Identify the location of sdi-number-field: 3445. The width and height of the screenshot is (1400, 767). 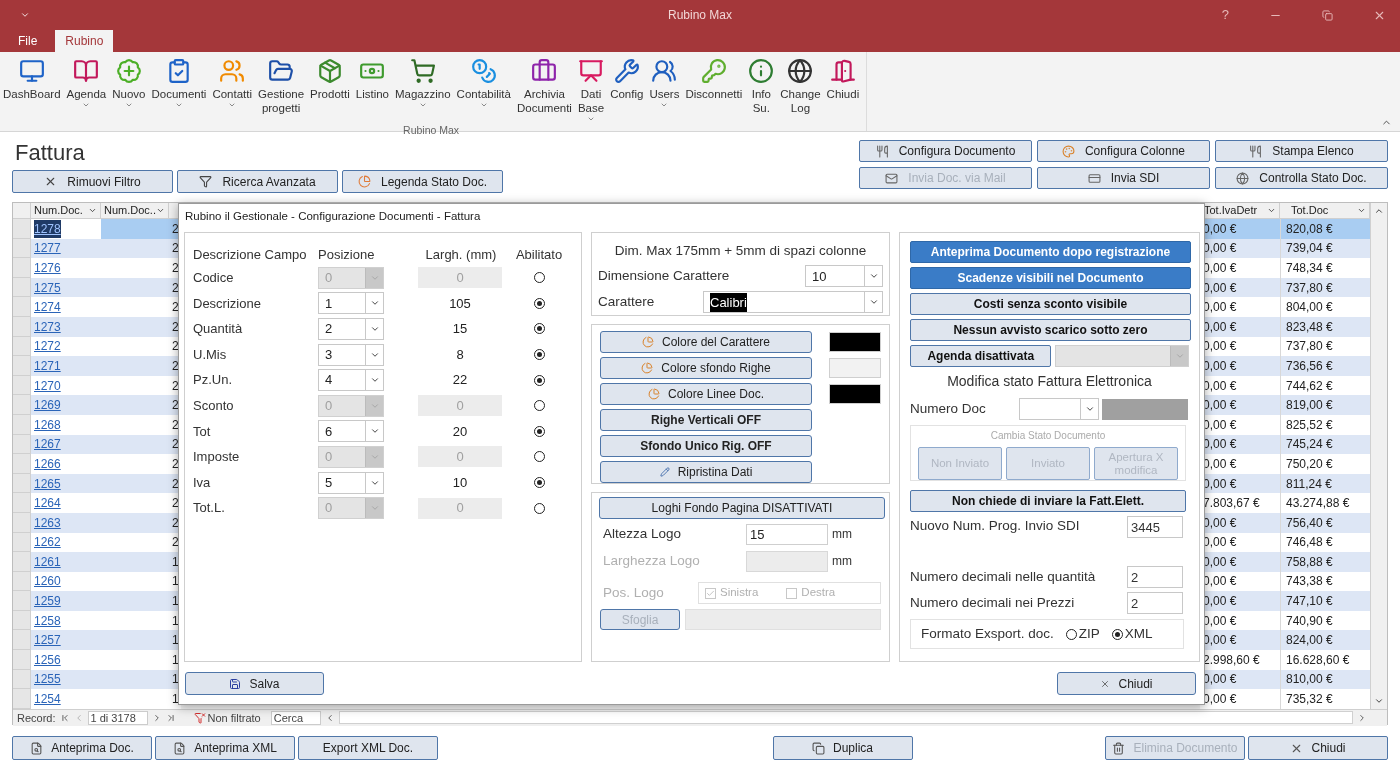
(1155, 527).